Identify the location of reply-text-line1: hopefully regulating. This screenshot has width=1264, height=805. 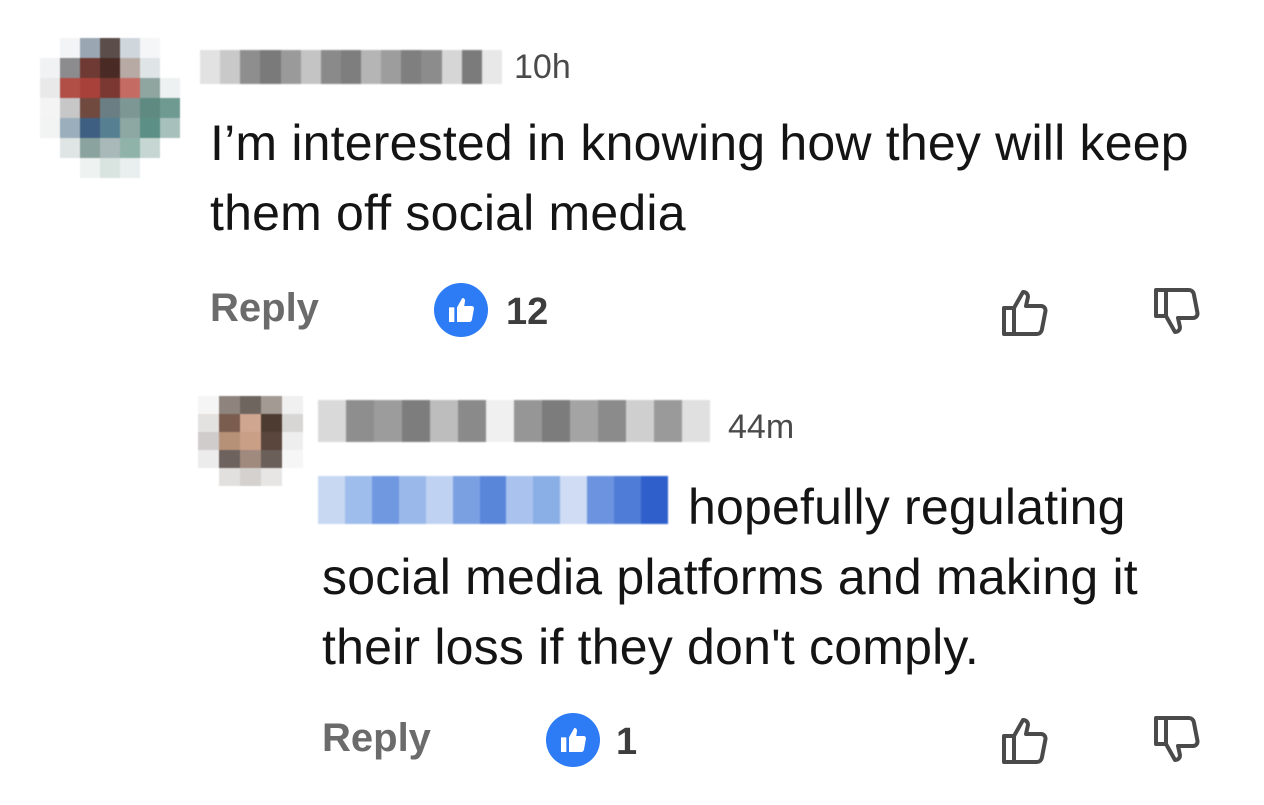
(907, 507).